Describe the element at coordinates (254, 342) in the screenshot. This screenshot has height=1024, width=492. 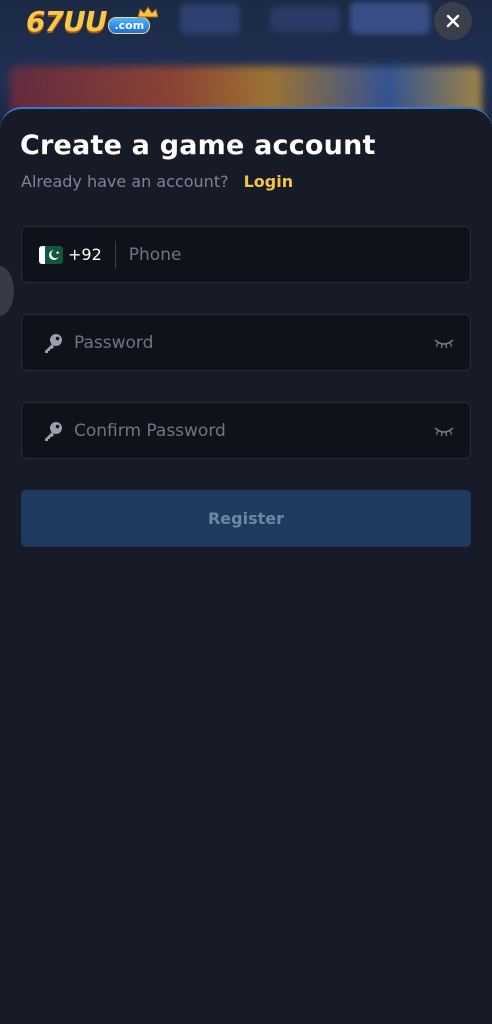
I see `password-input` at that location.